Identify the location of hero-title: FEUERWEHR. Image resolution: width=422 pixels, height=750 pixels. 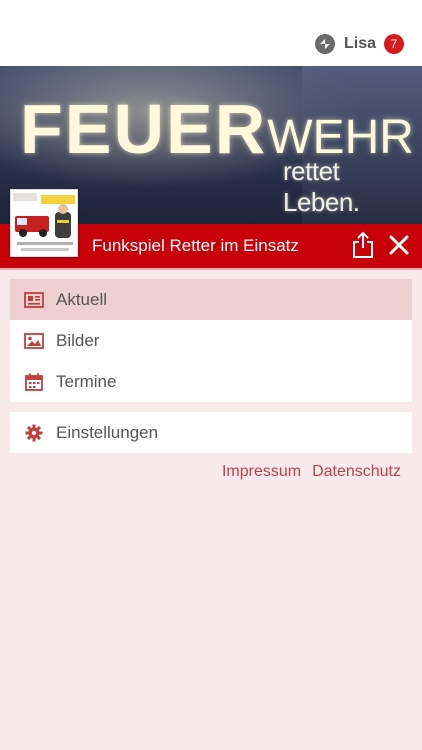
(217, 129).